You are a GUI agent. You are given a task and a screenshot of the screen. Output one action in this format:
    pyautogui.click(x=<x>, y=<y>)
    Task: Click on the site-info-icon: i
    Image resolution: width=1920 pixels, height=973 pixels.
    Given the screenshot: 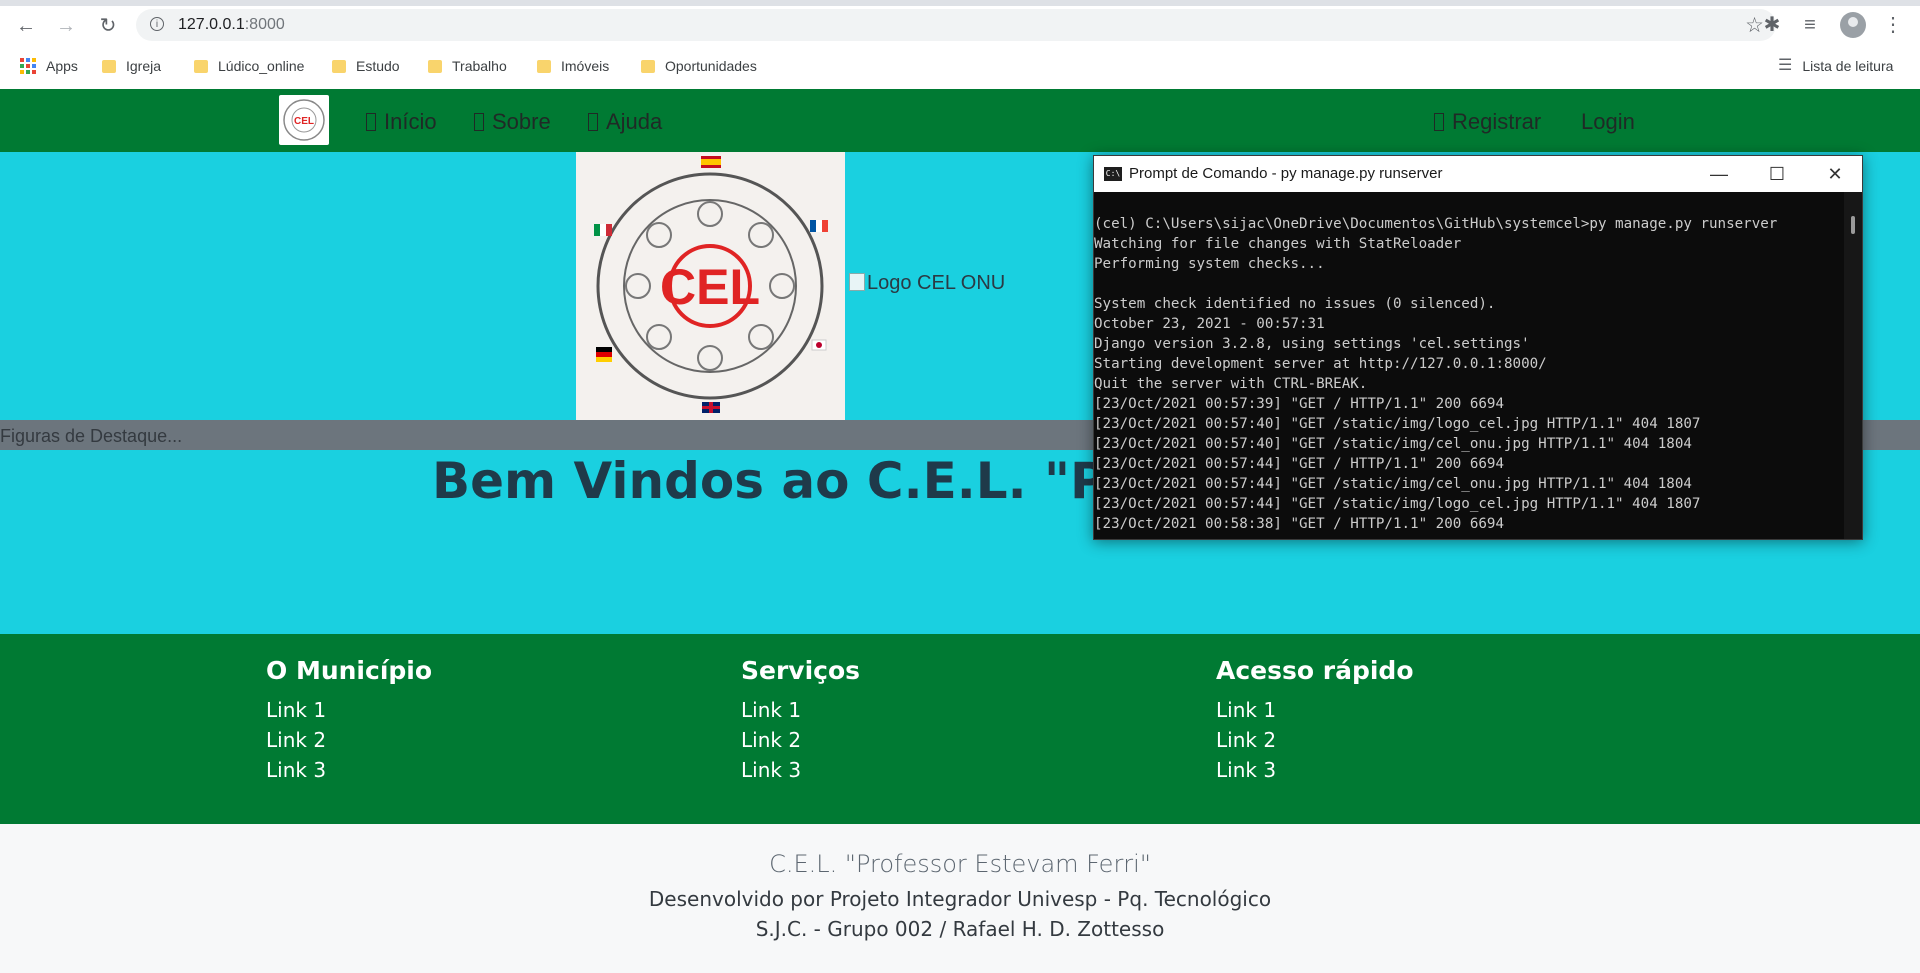 What is the action you would take?
    pyautogui.click(x=157, y=24)
    